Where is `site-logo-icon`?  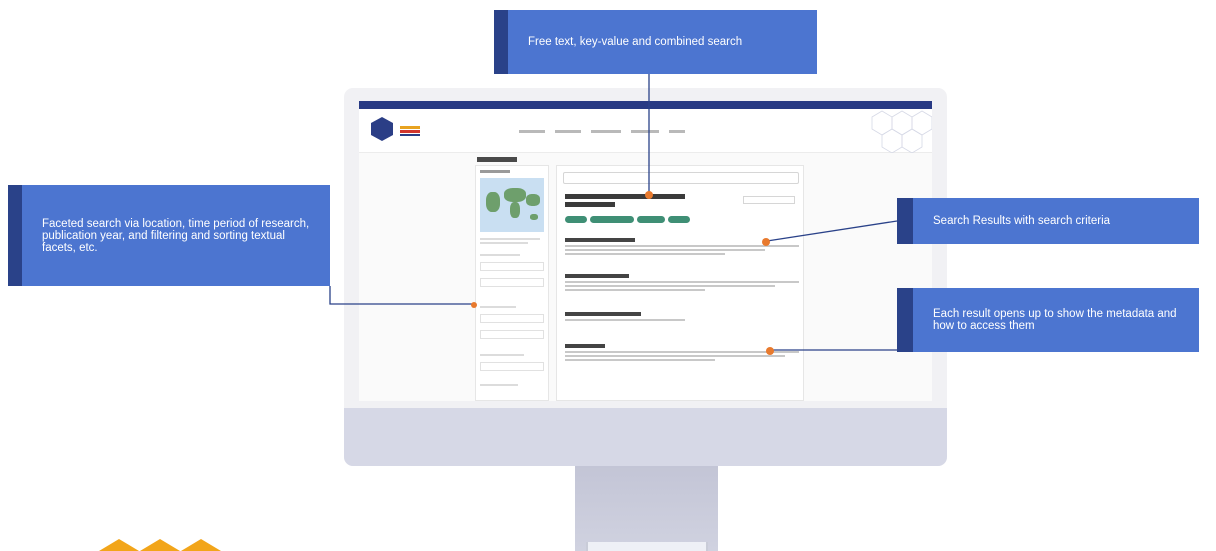
site-logo-icon is located at coordinates (382, 129).